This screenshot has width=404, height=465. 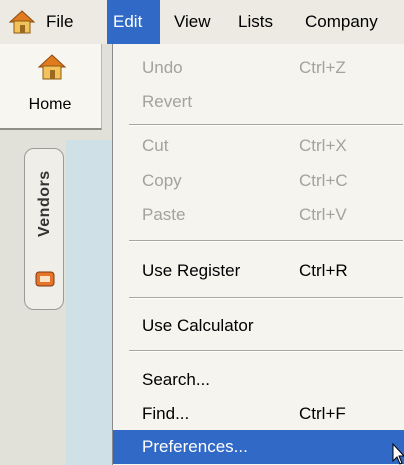 What do you see at coordinates (44, 204) in the screenshot?
I see `vendors-tab-label: Vendors` at bounding box center [44, 204].